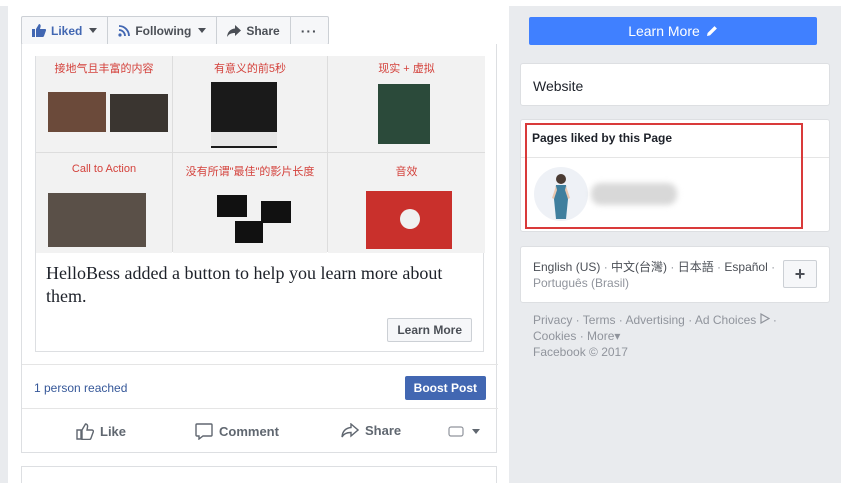  Describe the element at coordinates (204, 431) in the screenshot. I see `comment-icon` at that location.